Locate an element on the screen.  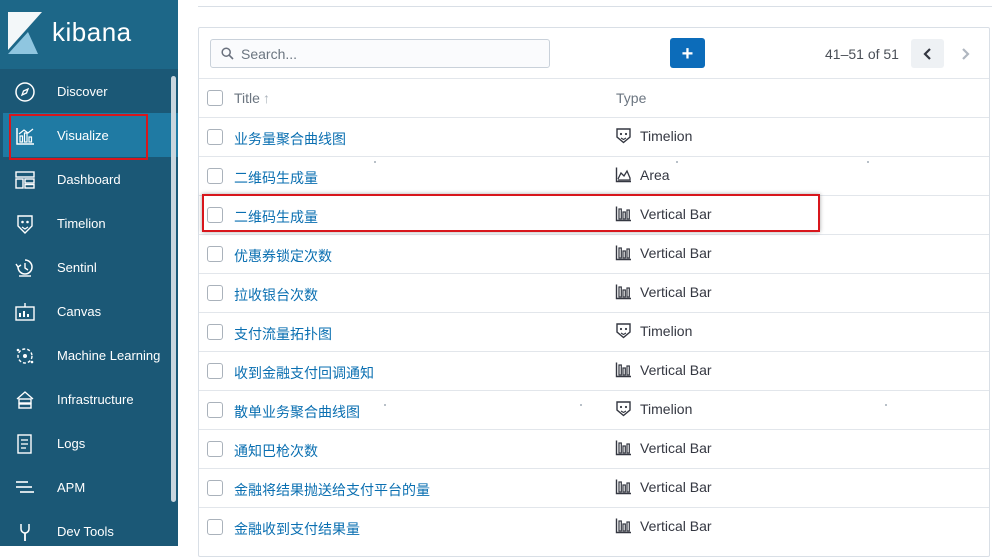
sidebar-item-apm: APM is located at coordinates (89, 487).